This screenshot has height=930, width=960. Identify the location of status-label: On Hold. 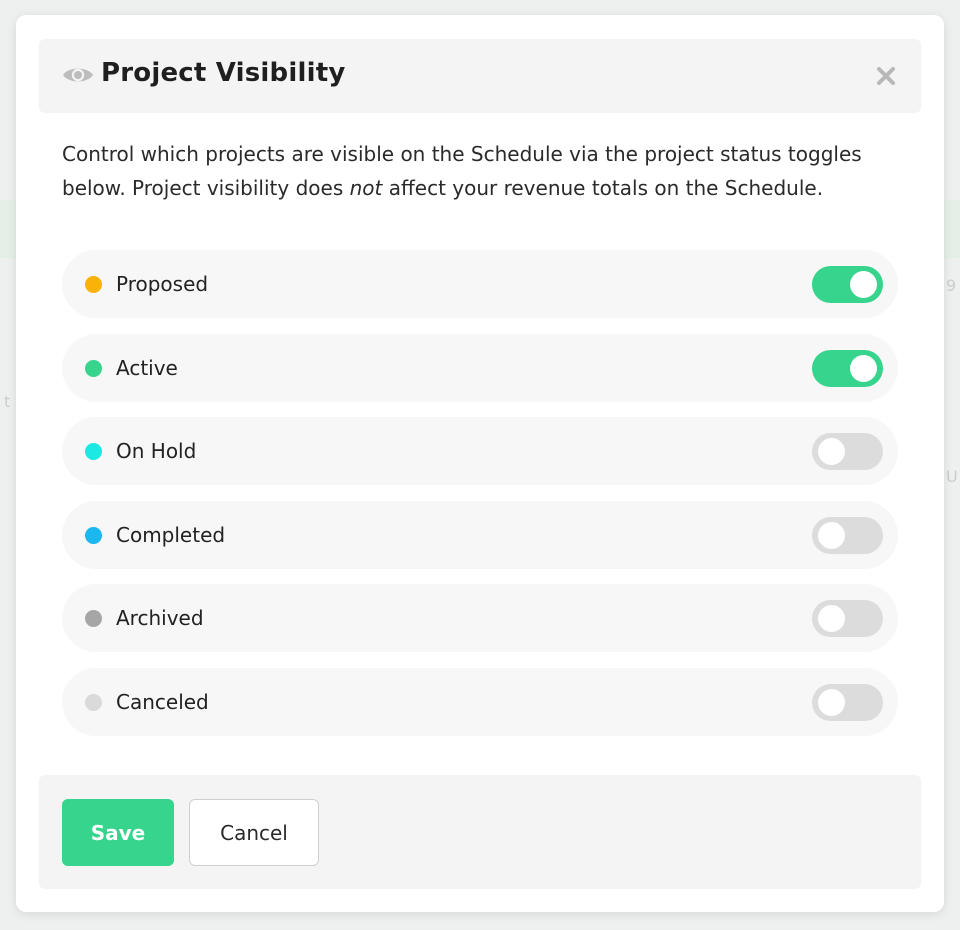
(156, 451).